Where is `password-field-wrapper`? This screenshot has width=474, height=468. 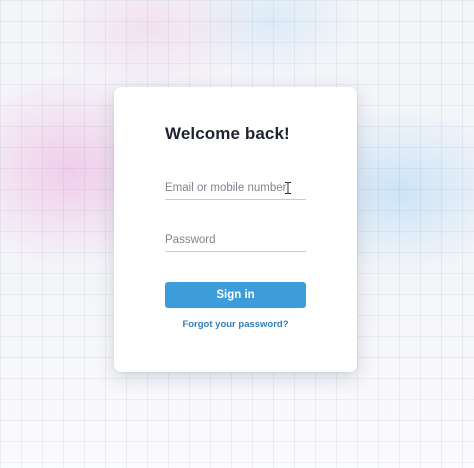
password-field-wrapper is located at coordinates (235, 240).